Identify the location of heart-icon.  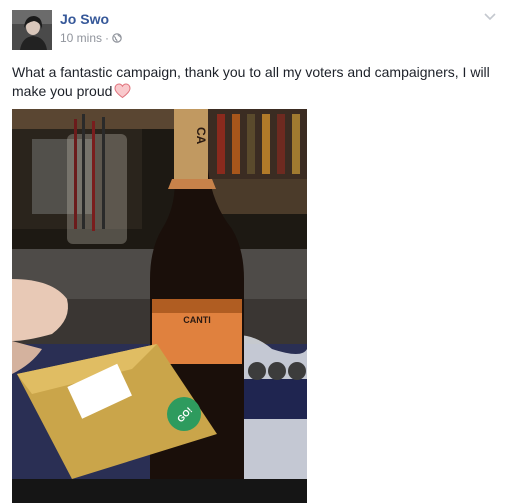
(122, 91).